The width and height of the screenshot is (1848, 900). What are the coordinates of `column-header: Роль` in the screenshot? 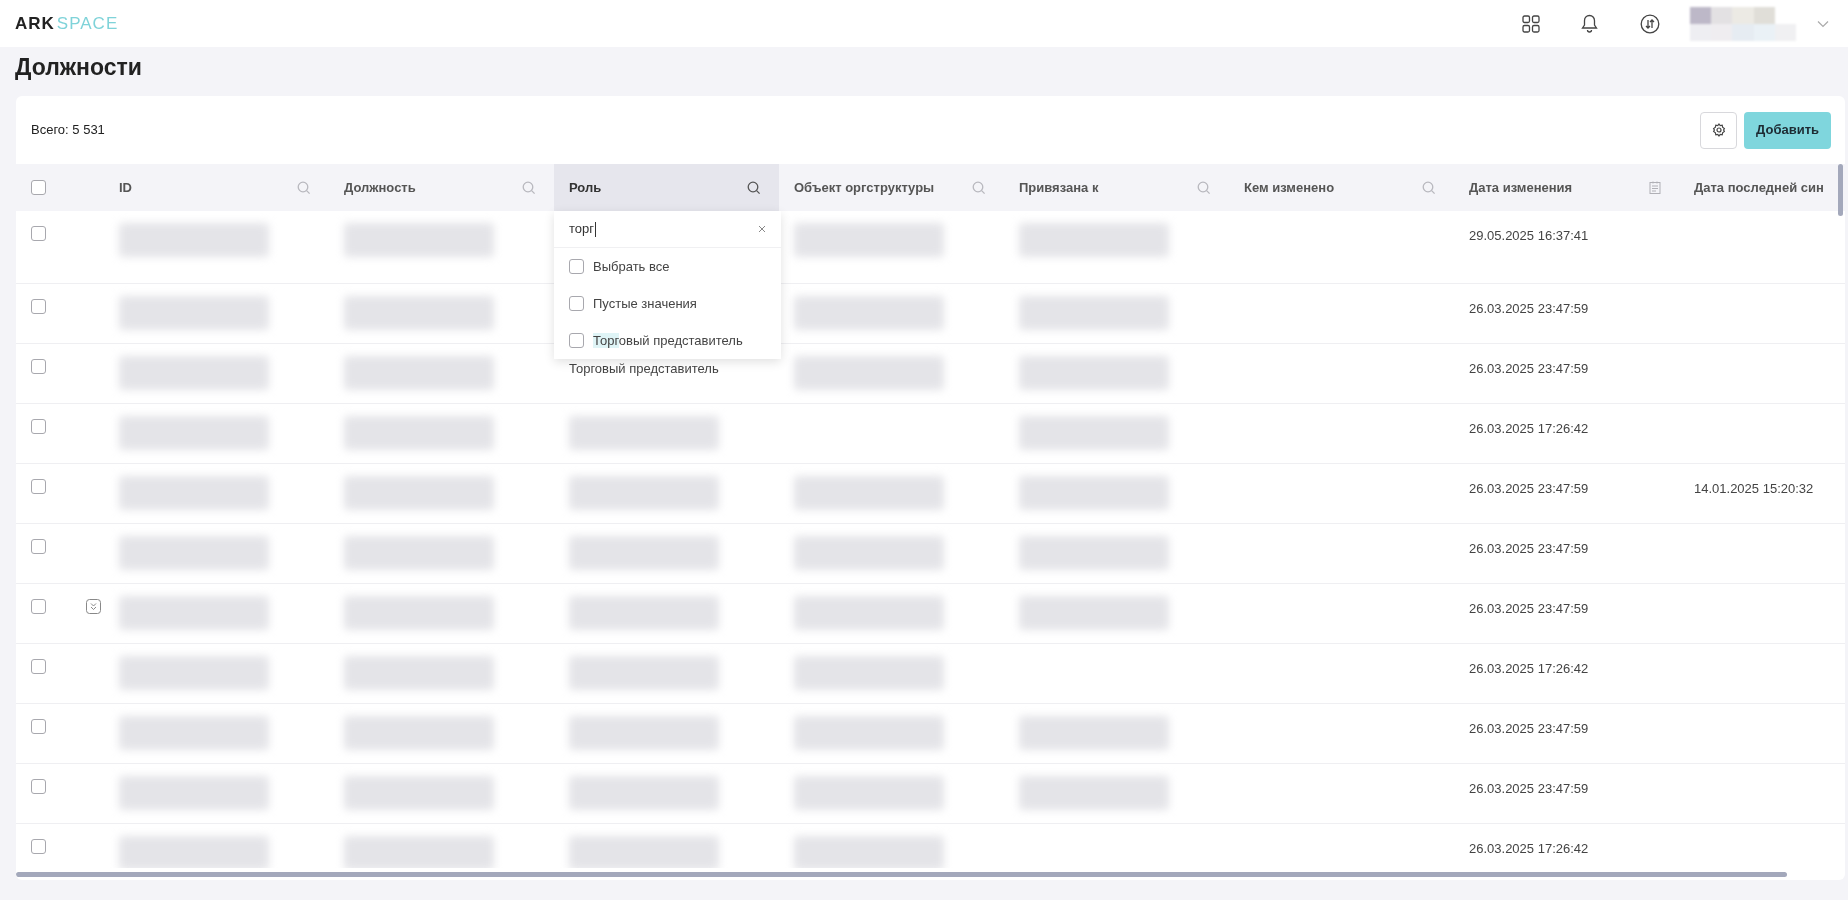 It's located at (666, 187).